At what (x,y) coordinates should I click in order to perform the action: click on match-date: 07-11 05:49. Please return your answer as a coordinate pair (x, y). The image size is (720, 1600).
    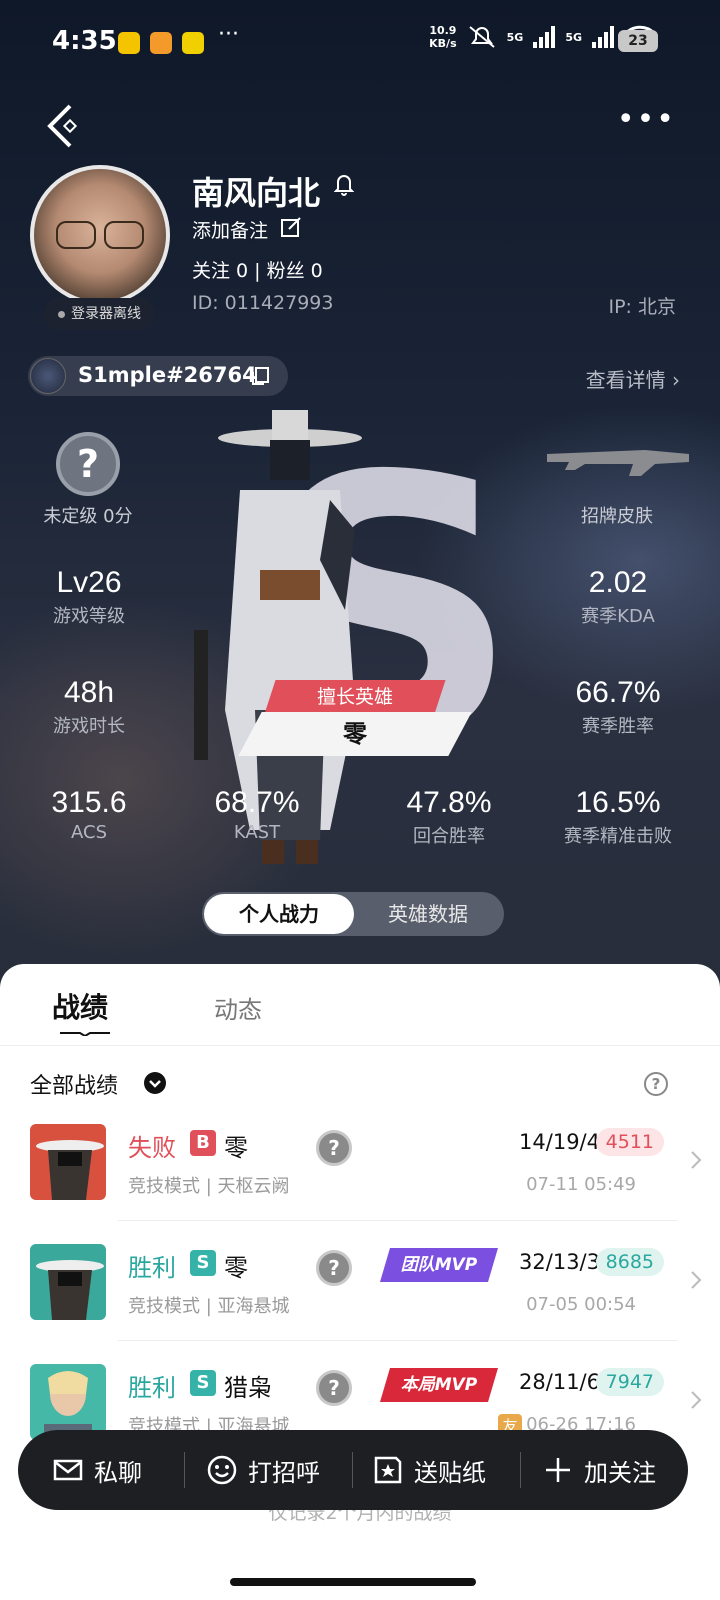
    Looking at the image, I should click on (581, 1184).